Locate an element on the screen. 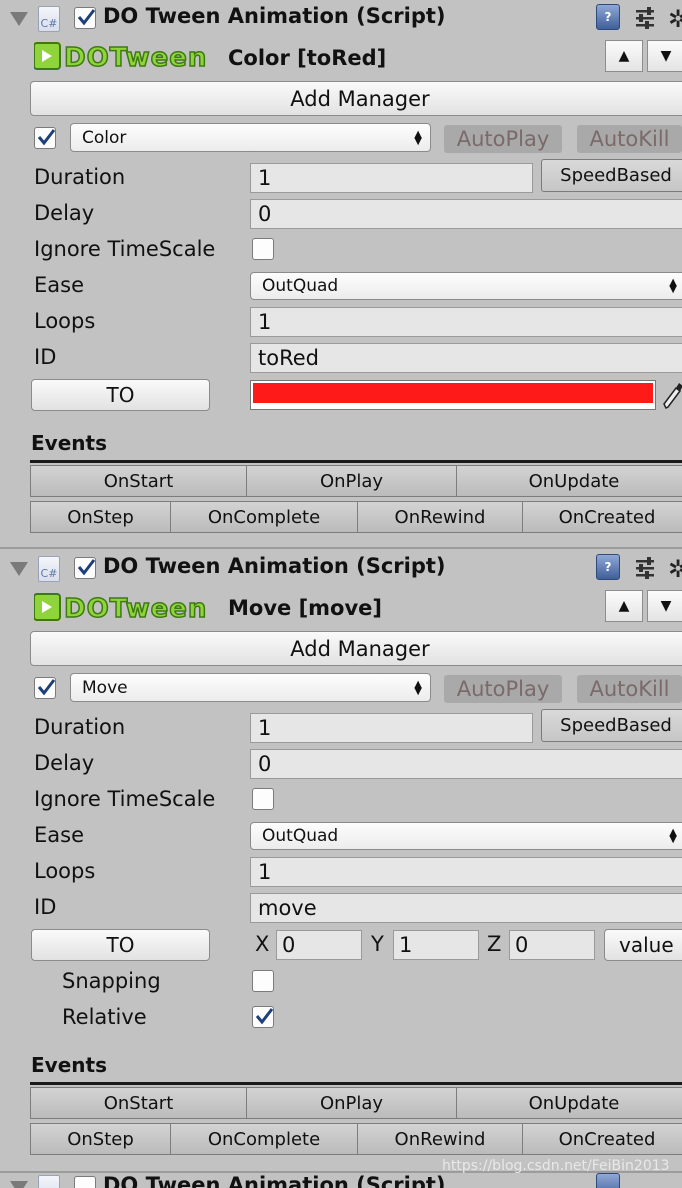  eyedropper-icon is located at coordinates (672, 396).